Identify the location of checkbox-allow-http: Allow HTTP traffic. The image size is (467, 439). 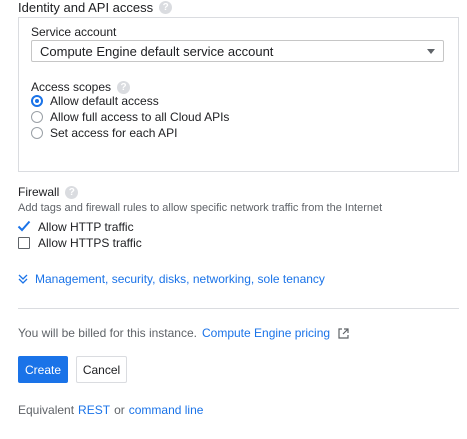
(75, 227).